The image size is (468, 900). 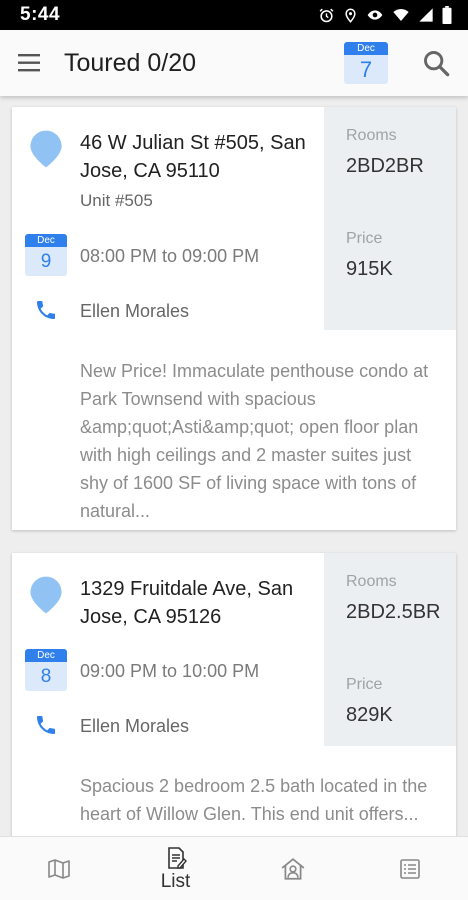 I want to click on tour-date-badge: Dec 8, so click(x=46, y=670).